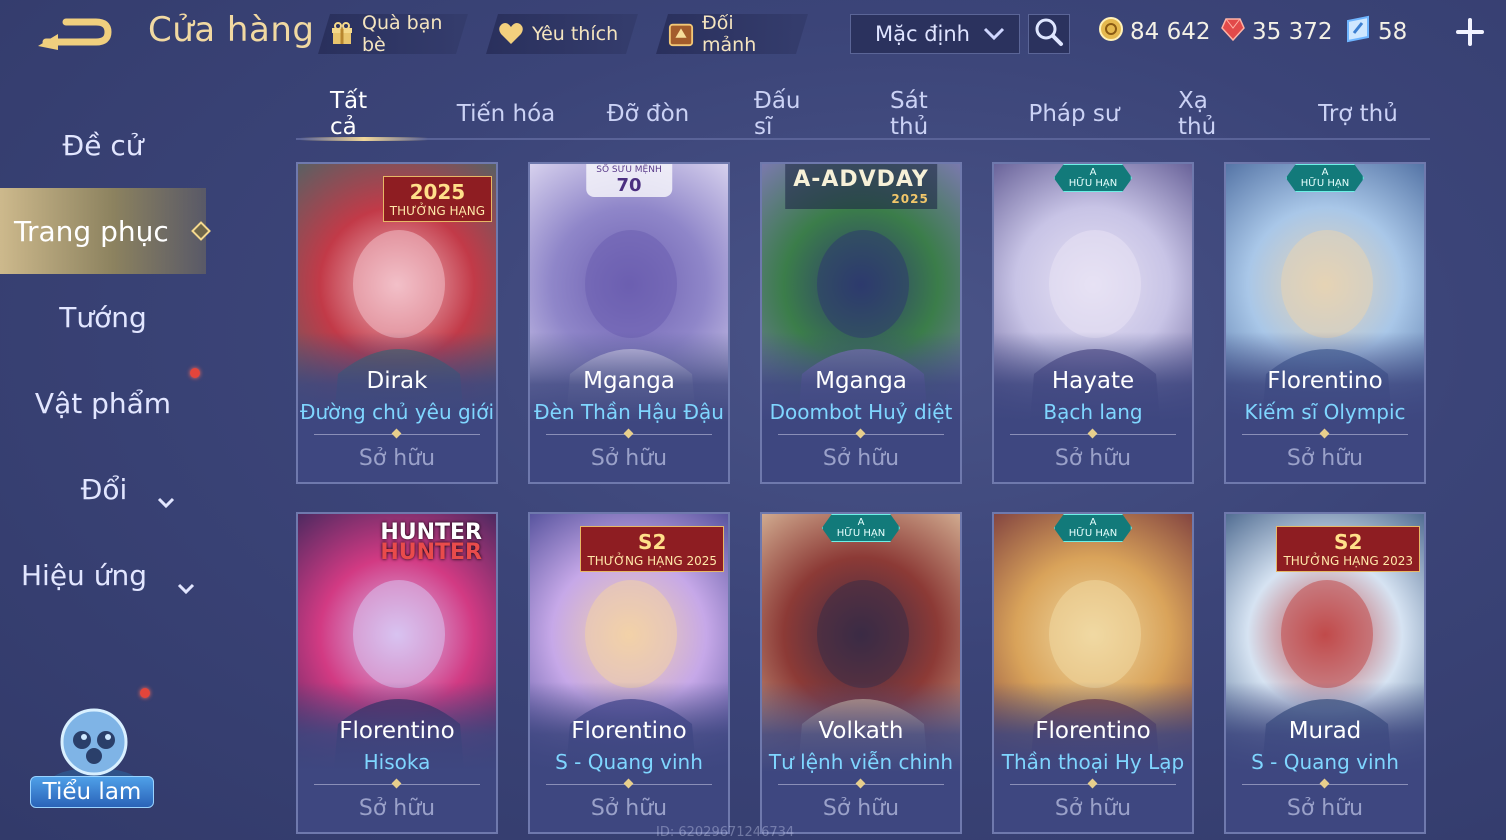 This screenshot has height=840, width=1506. What do you see at coordinates (861, 186) in the screenshot?
I see `event-badge: A-ADVDAY 2025` at bounding box center [861, 186].